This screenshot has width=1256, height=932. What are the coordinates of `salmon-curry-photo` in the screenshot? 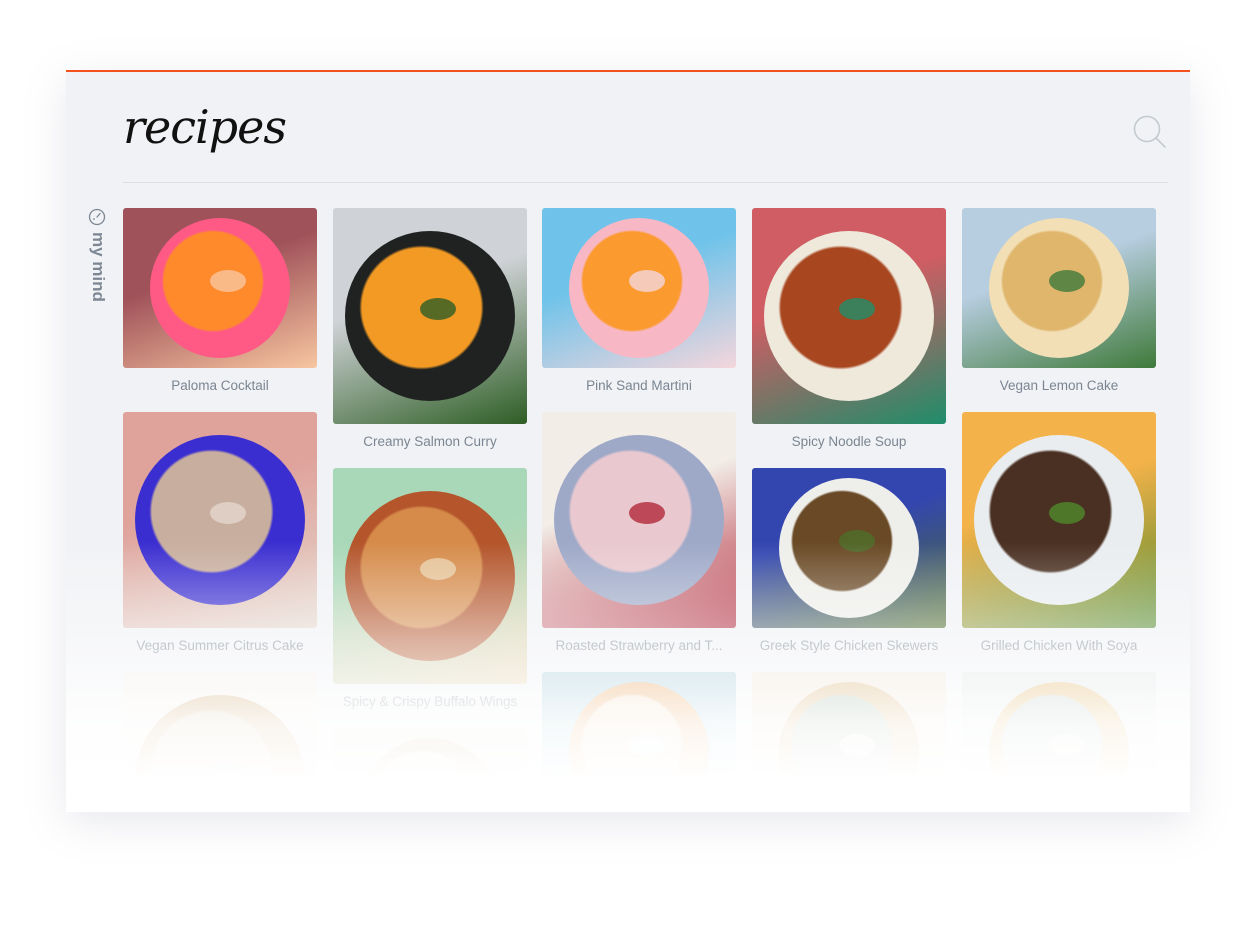 It's located at (430, 316).